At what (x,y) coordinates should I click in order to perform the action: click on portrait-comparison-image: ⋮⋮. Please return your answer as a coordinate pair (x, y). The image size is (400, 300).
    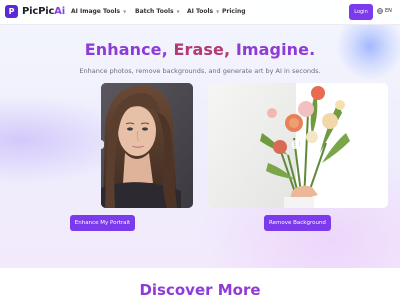
    Looking at the image, I should click on (147, 145).